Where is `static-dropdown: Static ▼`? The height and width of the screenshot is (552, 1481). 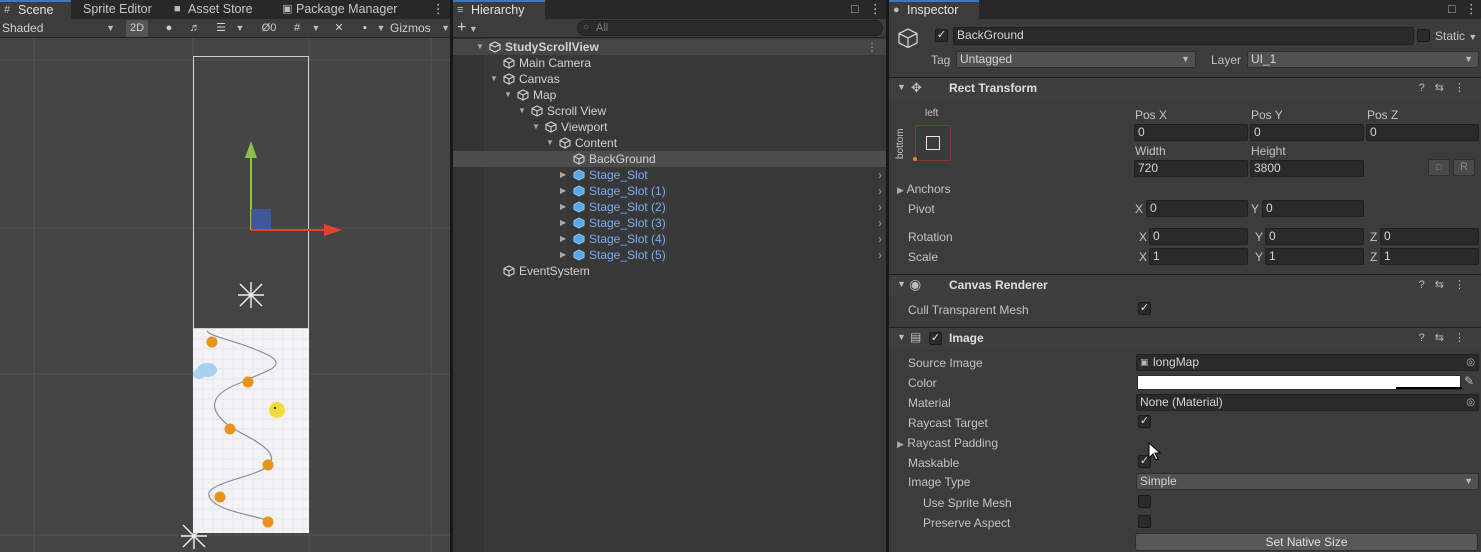
static-dropdown: Static ▼ is located at coordinates (1456, 36).